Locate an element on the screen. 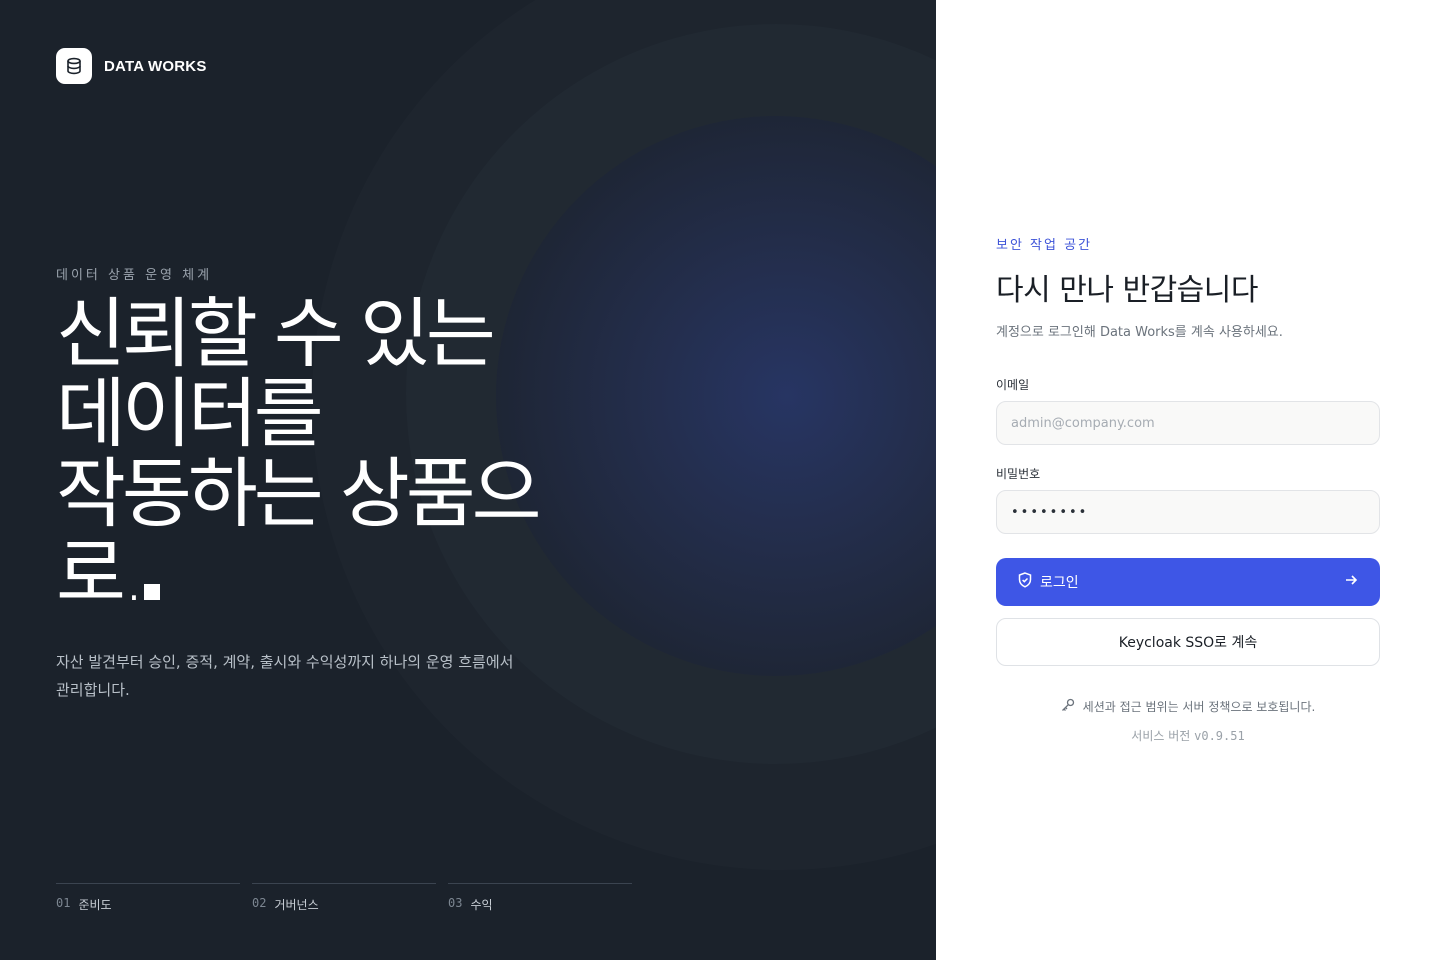  step-list: 01 준비도 02 거버넌스 03 수익 is located at coordinates (344, 898).